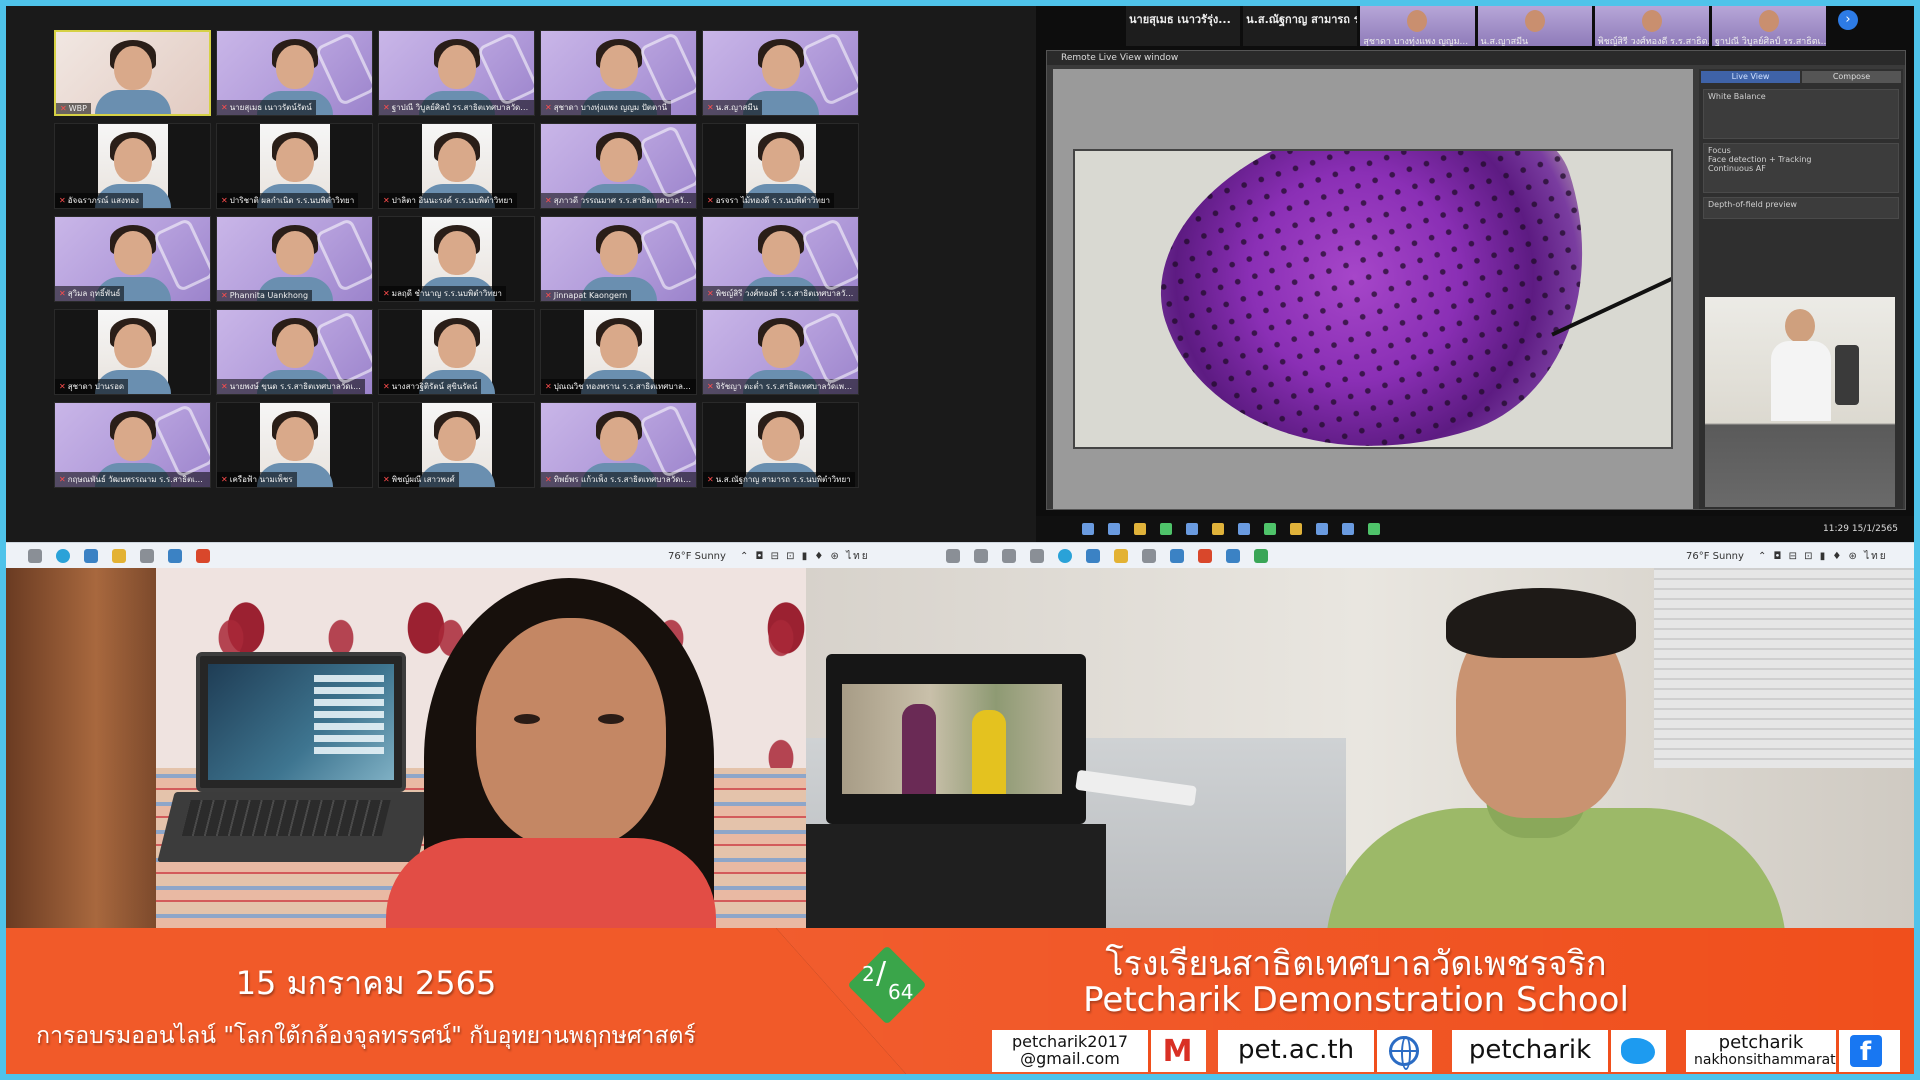  What do you see at coordinates (981, 556) in the screenshot?
I see `search-icon` at bounding box center [981, 556].